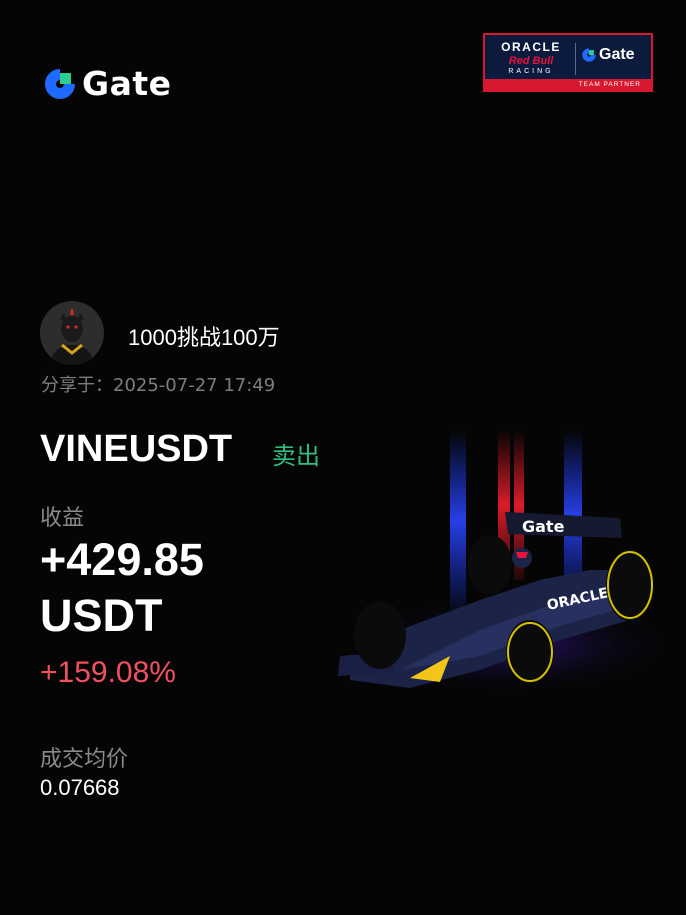 The width and height of the screenshot is (686, 915). Describe the element at coordinates (108, 672) in the screenshot. I see `profit-percent: +159.08%` at that location.